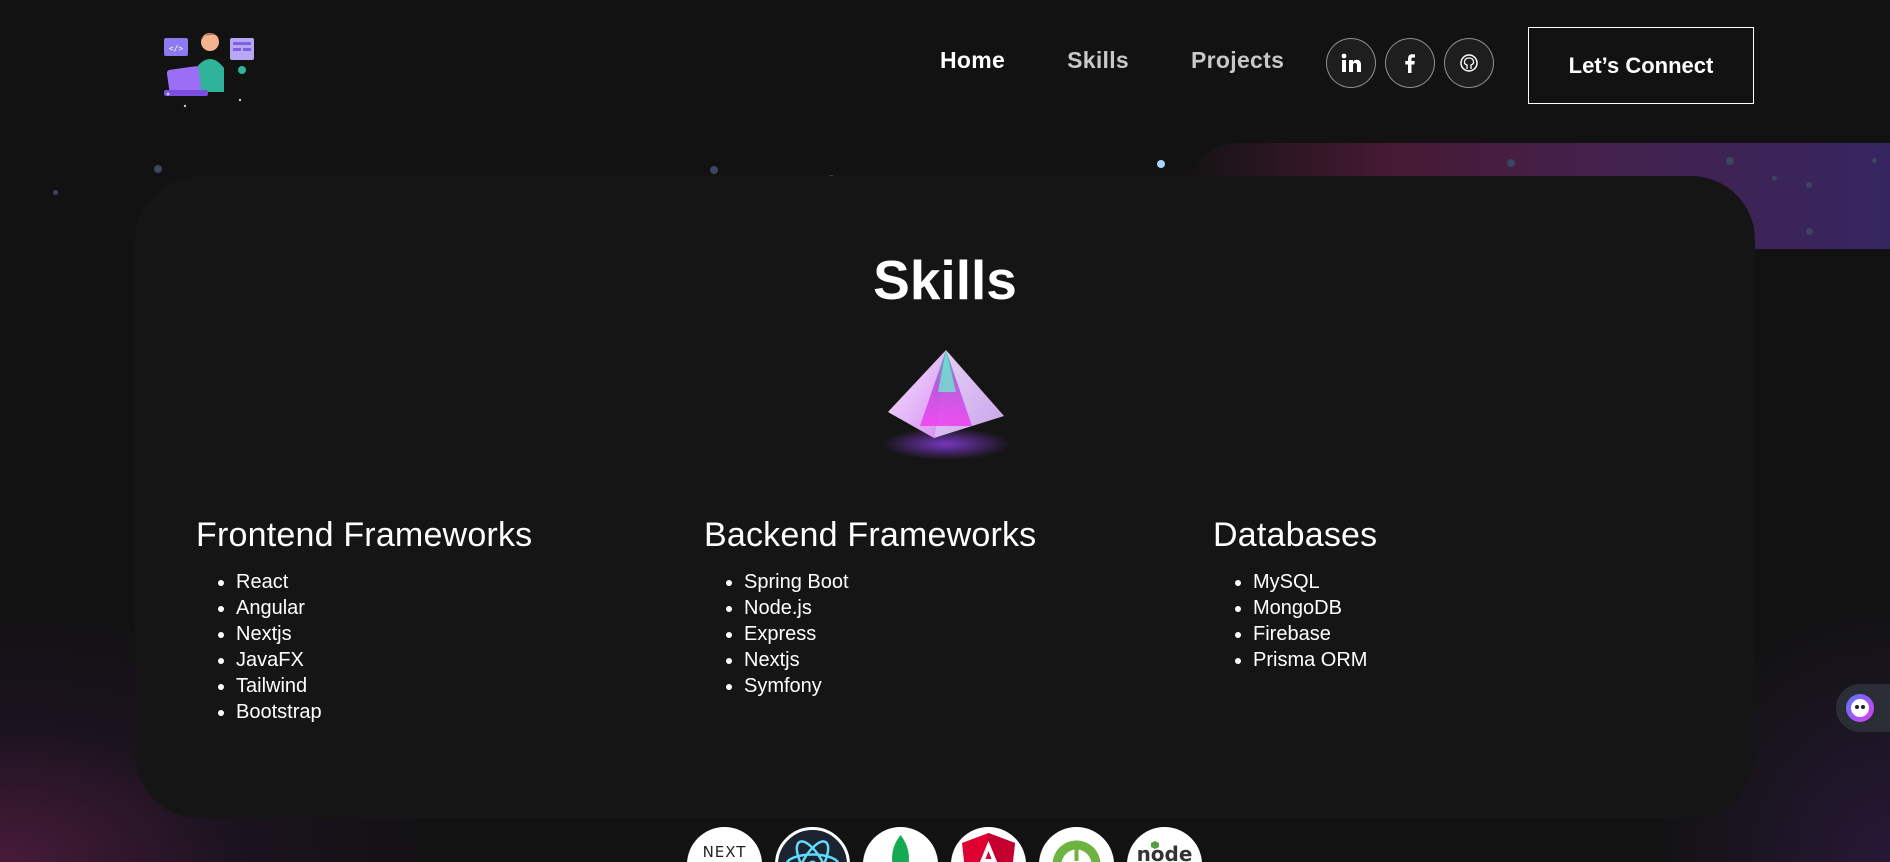 The image size is (1890, 862). Describe the element at coordinates (725, 852) in the screenshot. I see `svg-text: NEXT` at that location.